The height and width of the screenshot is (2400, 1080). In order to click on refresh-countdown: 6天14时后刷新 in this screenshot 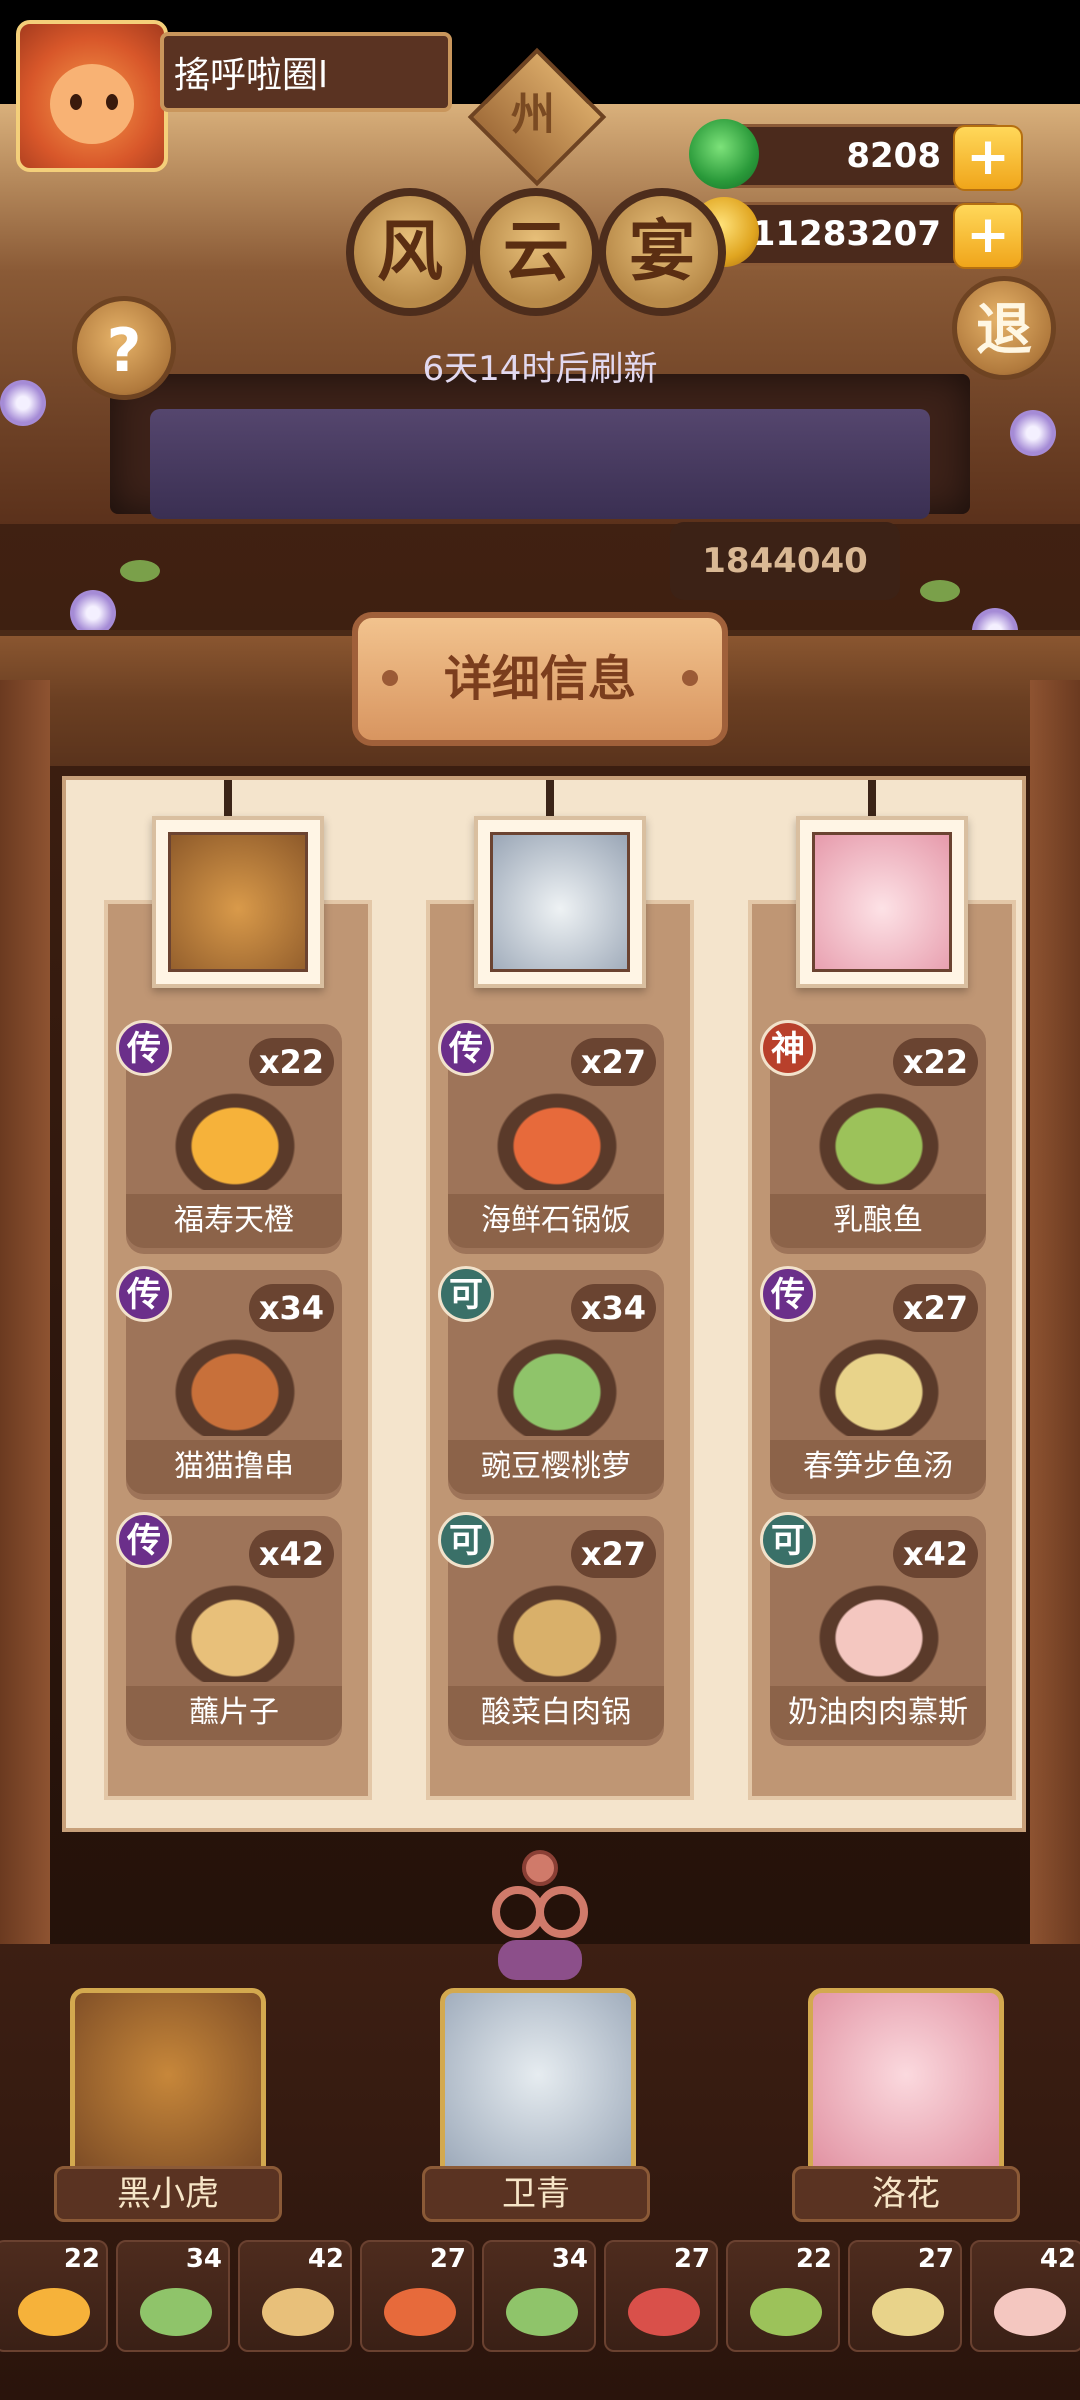, I will do `click(540, 369)`.